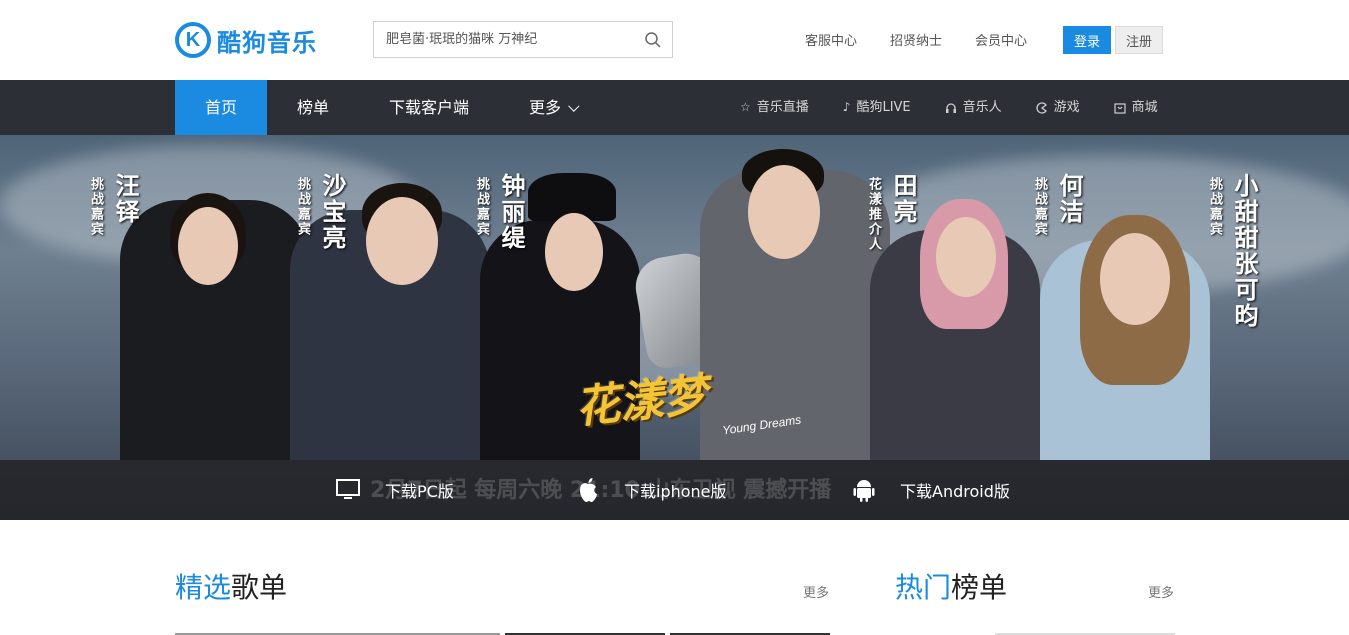  I want to click on download-iphone-label: 下载iphone版, so click(675, 491).